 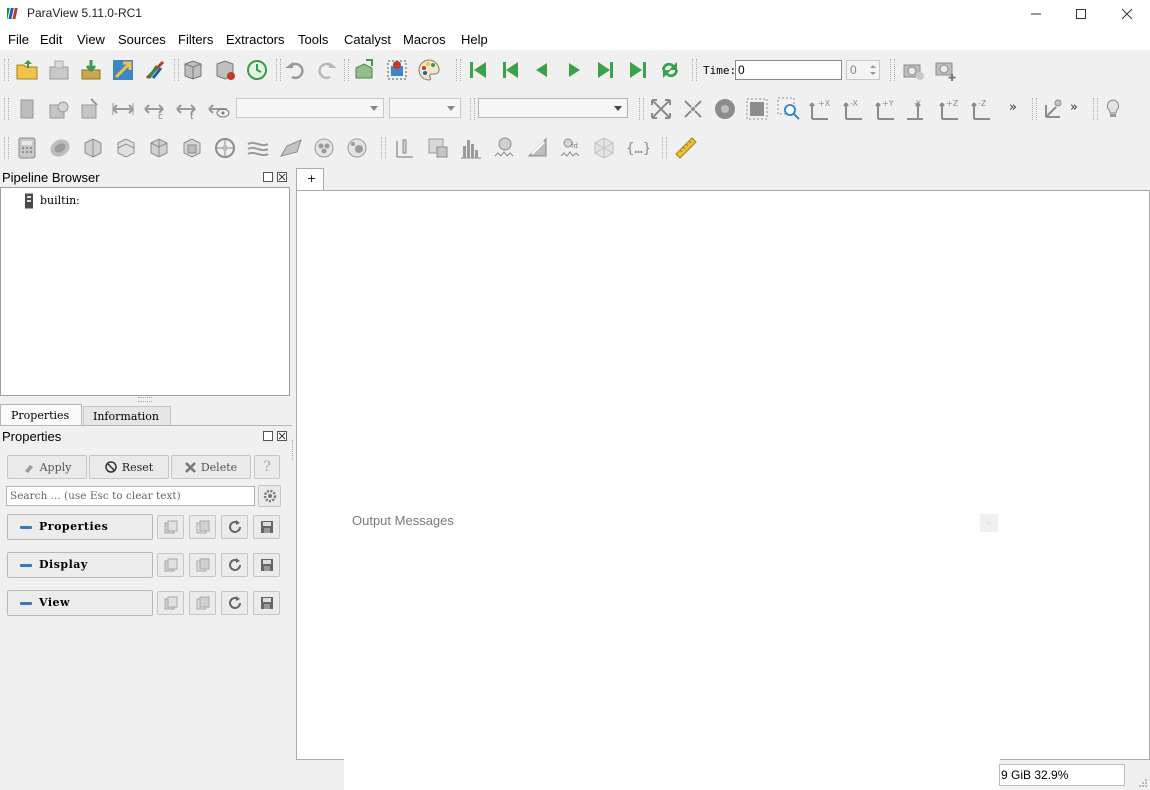 What do you see at coordinates (981, 109) in the screenshot?
I see `set-view-minus-z-icon: -Z` at bounding box center [981, 109].